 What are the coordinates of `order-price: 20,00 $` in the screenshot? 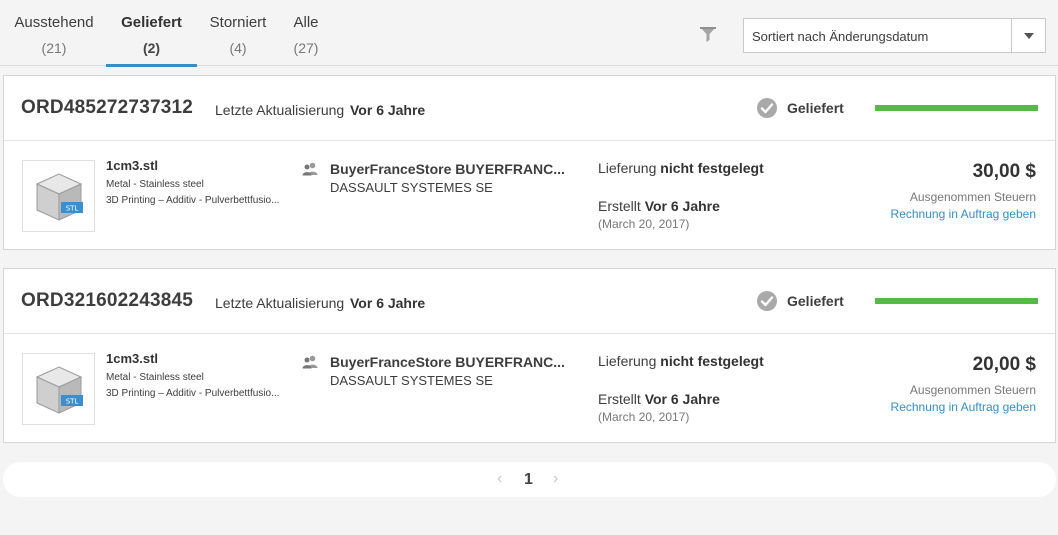 It's located at (1004, 364).